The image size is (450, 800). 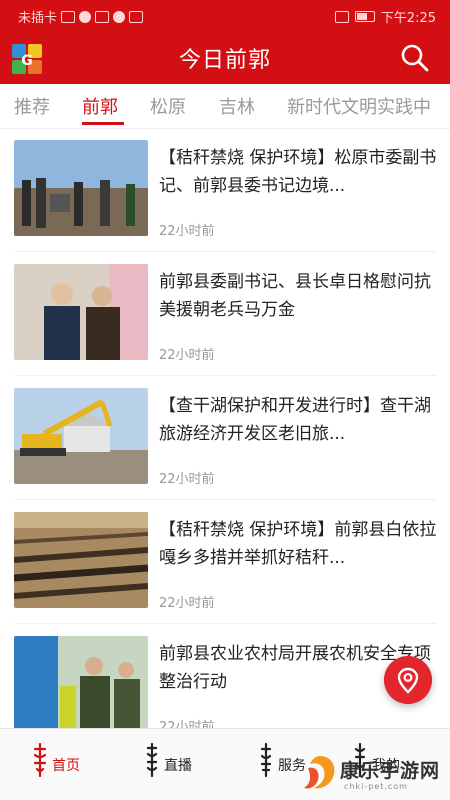 I want to click on search-icon, so click(x=415, y=58).